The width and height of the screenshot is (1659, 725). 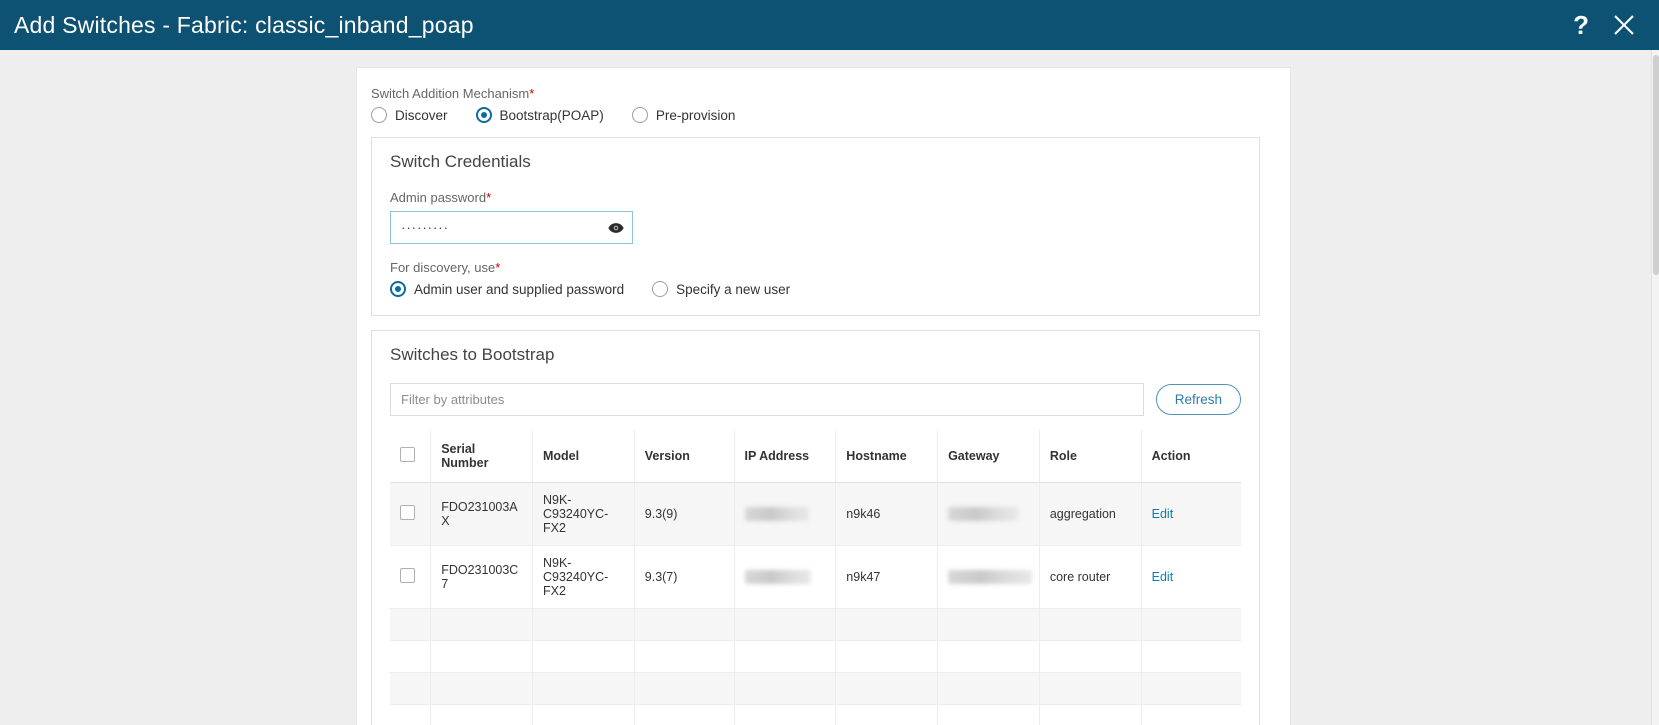 What do you see at coordinates (398, 289) in the screenshot?
I see `radio-admin-user-supplied-password-control` at bounding box center [398, 289].